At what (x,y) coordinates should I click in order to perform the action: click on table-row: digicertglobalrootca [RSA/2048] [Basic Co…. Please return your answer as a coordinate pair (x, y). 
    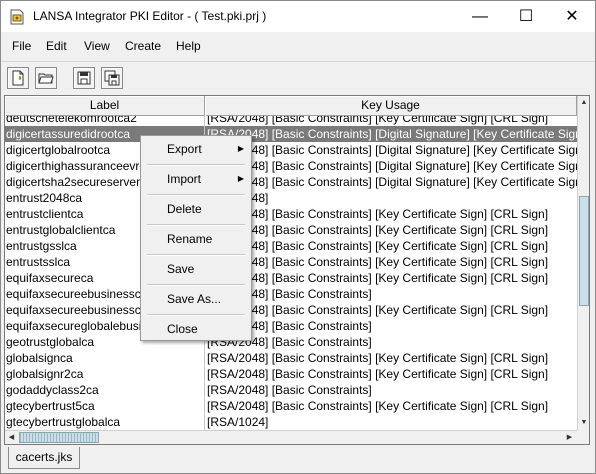
    Looking at the image, I should click on (291, 150).